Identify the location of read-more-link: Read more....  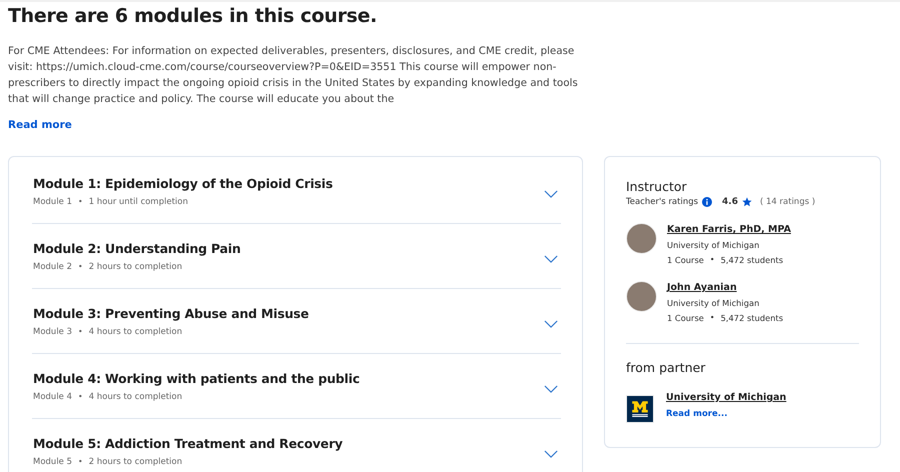
(697, 414).